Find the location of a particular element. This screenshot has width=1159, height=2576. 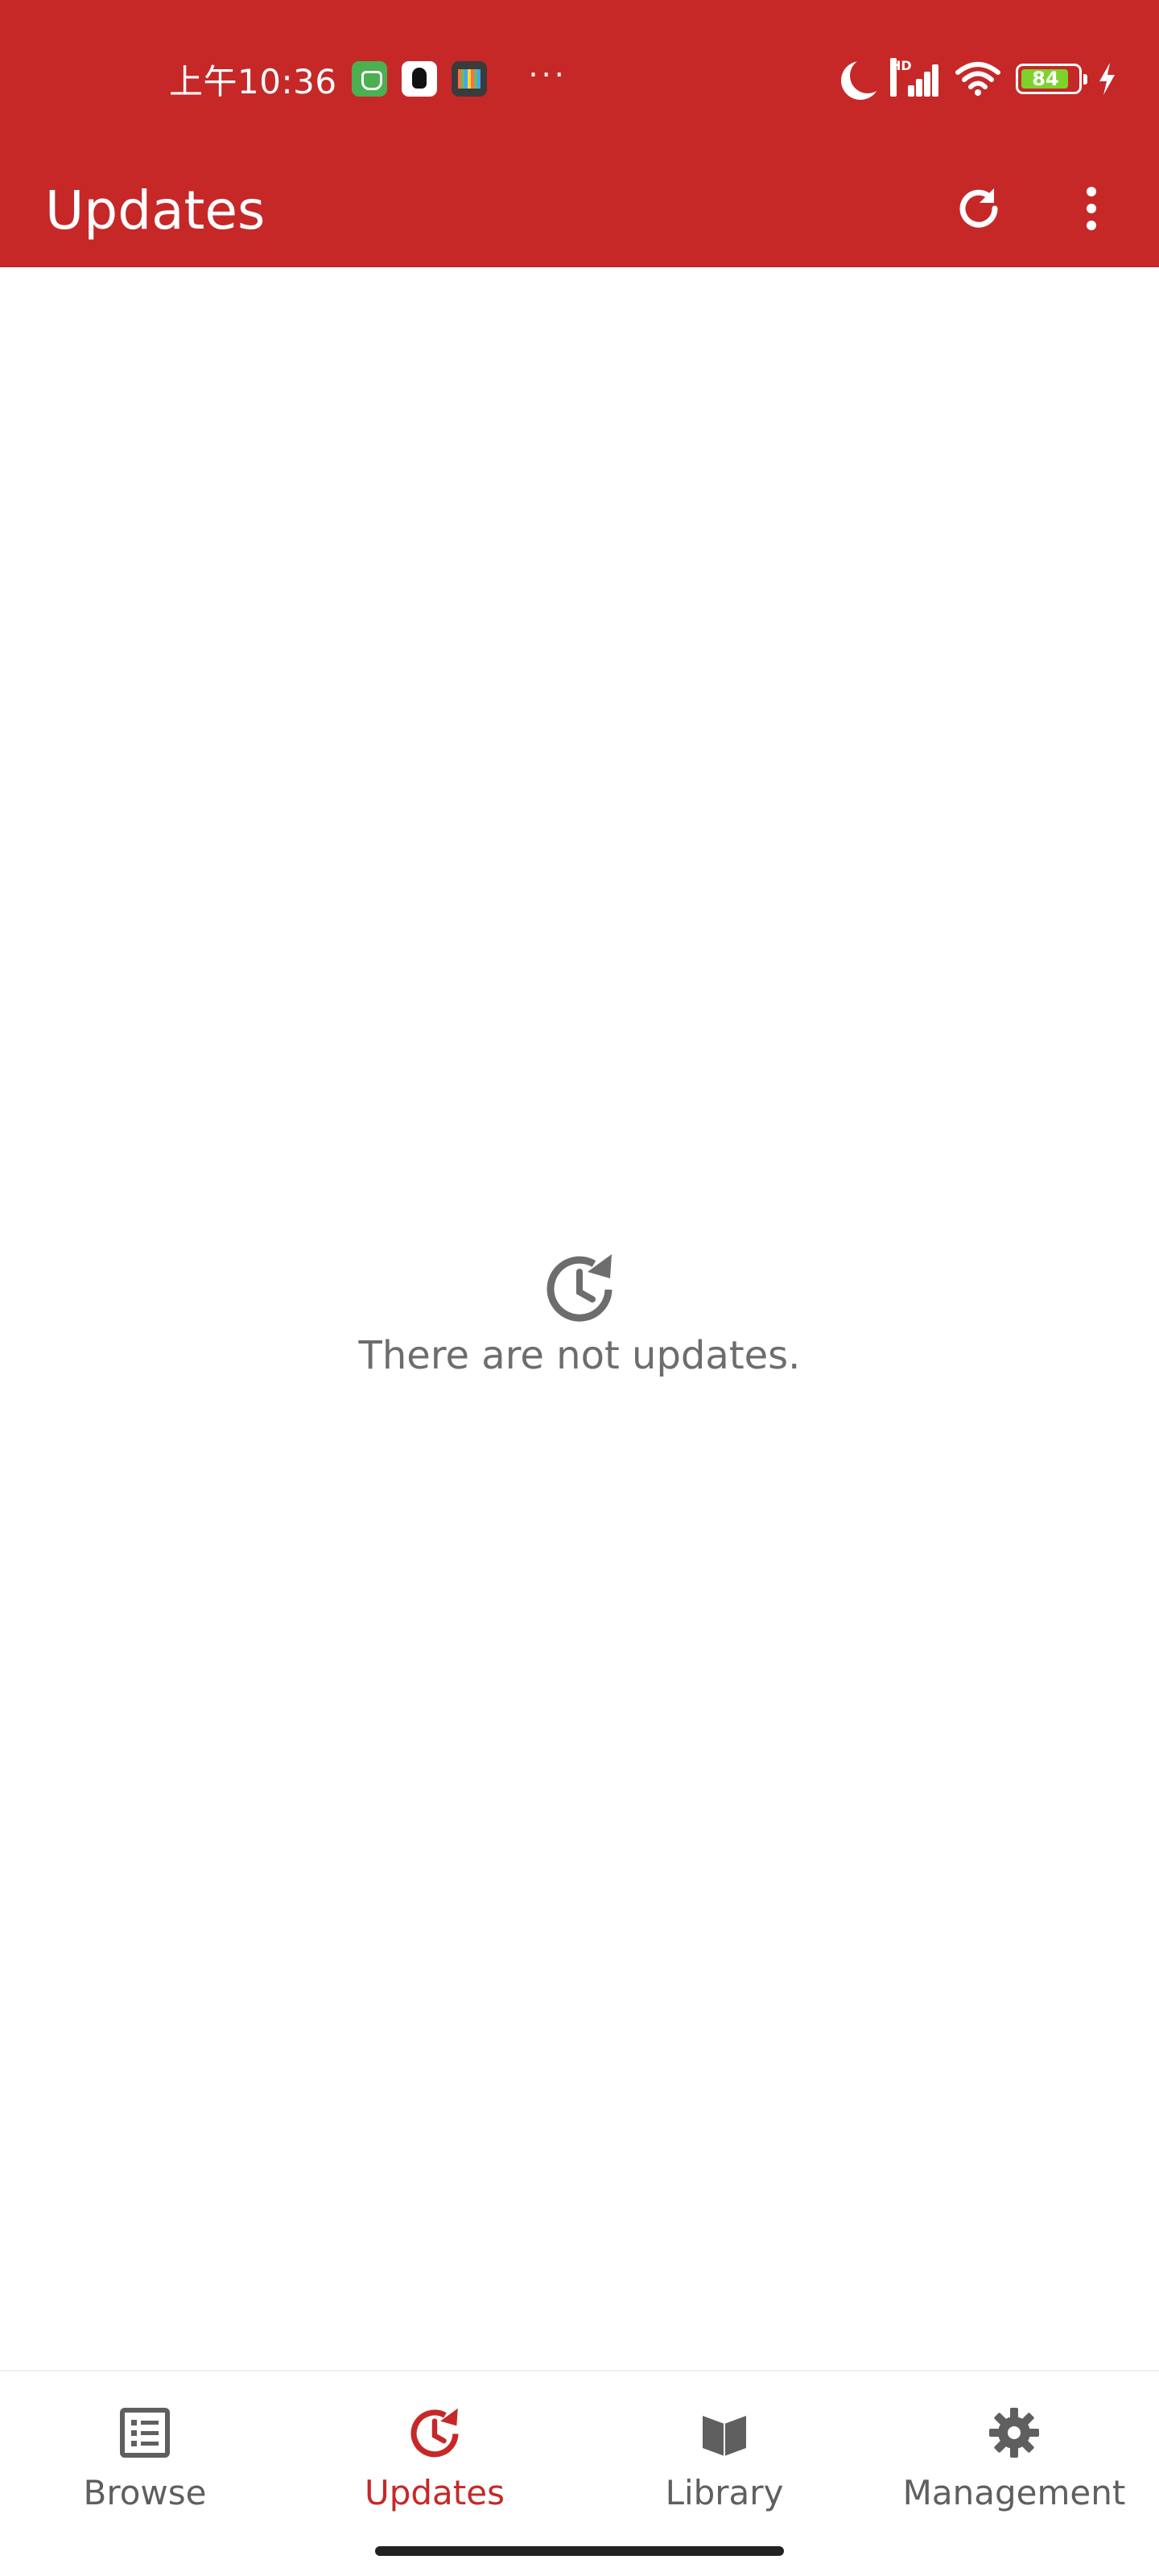

nav-item-management: Management is located at coordinates (1014, 2474).